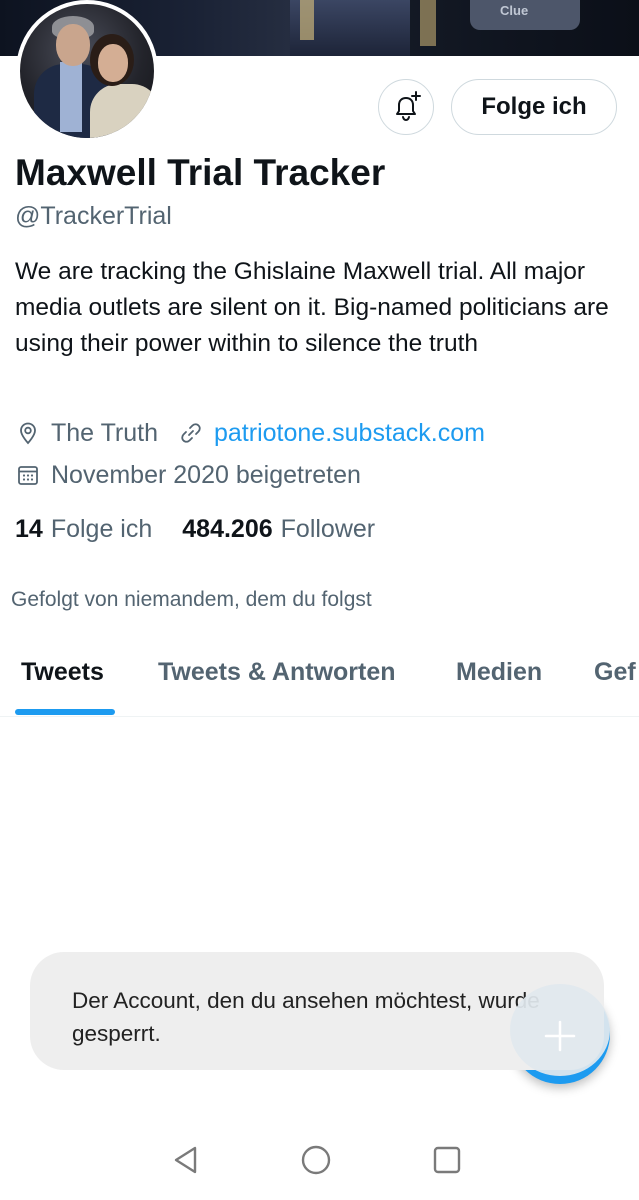 The image size is (639, 1200). Describe the element at coordinates (28, 433) in the screenshot. I see `location-pin-icon` at that location.